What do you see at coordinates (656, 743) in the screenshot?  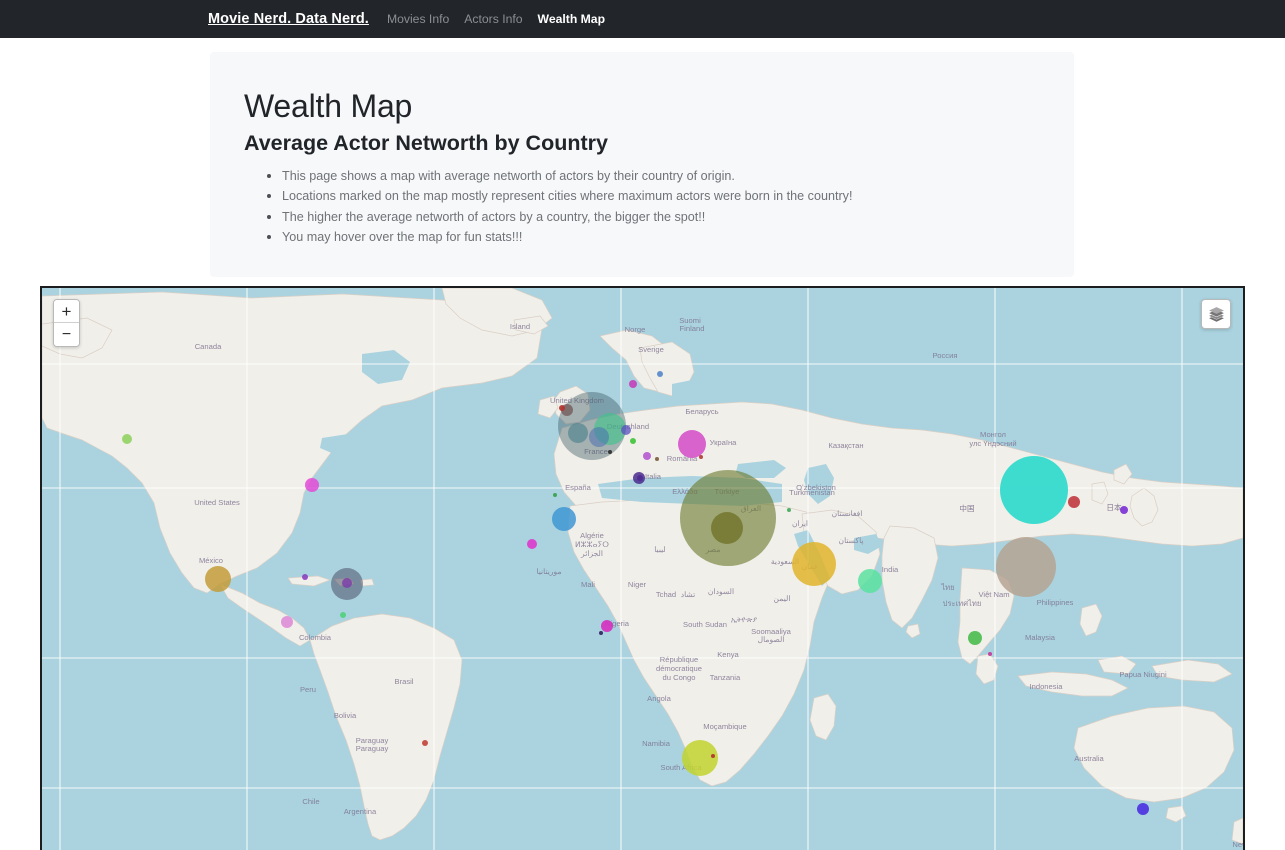 I see `map-label: Namibia` at bounding box center [656, 743].